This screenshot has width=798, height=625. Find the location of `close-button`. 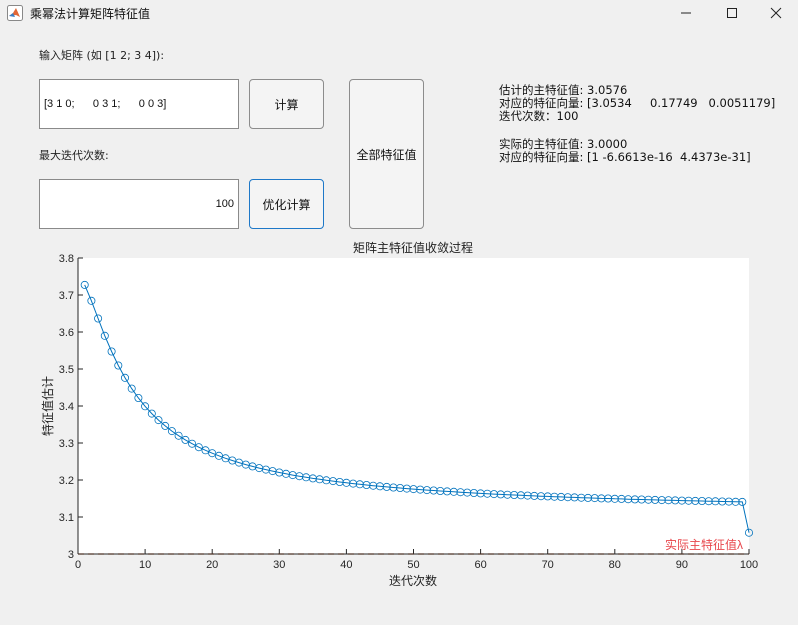

close-button is located at coordinates (775, 13).